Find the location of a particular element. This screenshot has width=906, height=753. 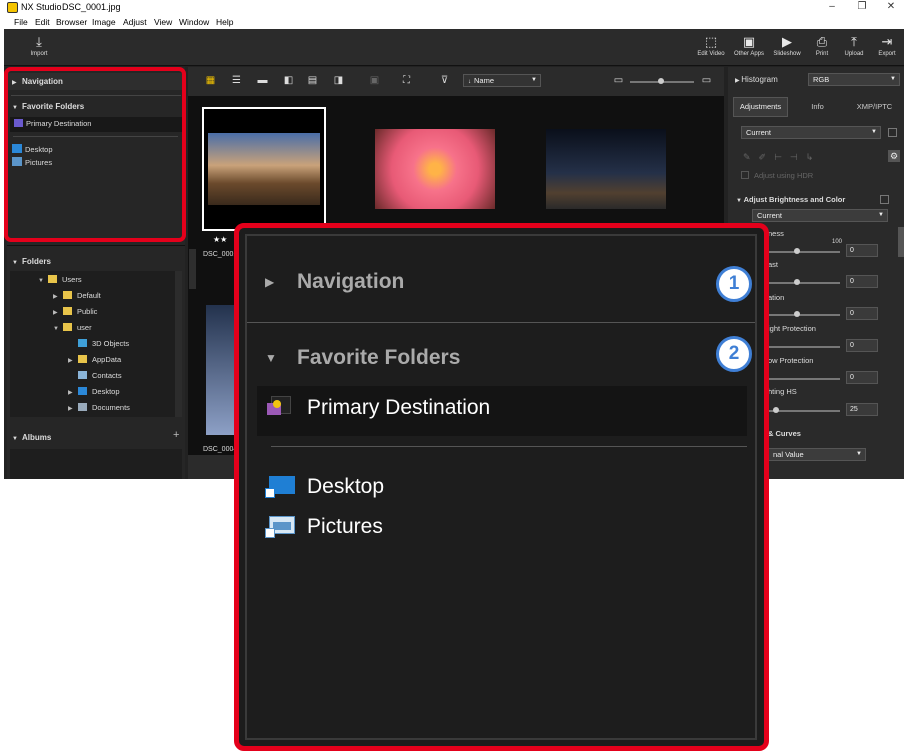

highlight-protection-value: 0 is located at coordinates (862, 345).